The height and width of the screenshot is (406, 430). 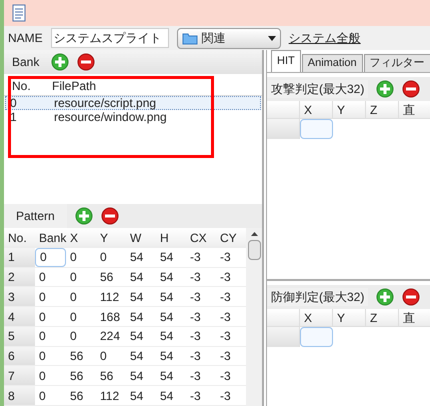 What do you see at coordinates (135, 238) in the screenshot?
I see `column-header: W` at bounding box center [135, 238].